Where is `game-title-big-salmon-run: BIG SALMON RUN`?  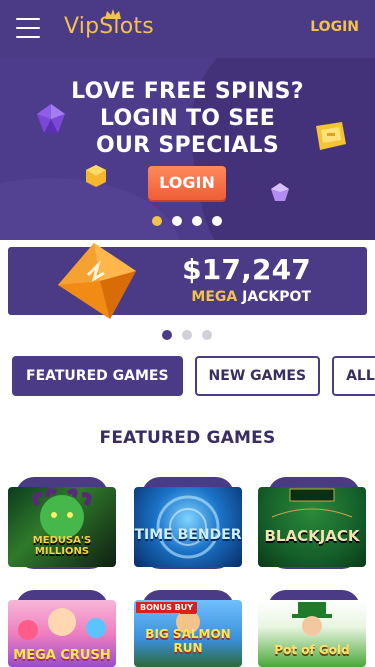 game-title-big-salmon-run: BIG SALMON RUN is located at coordinates (188, 641).